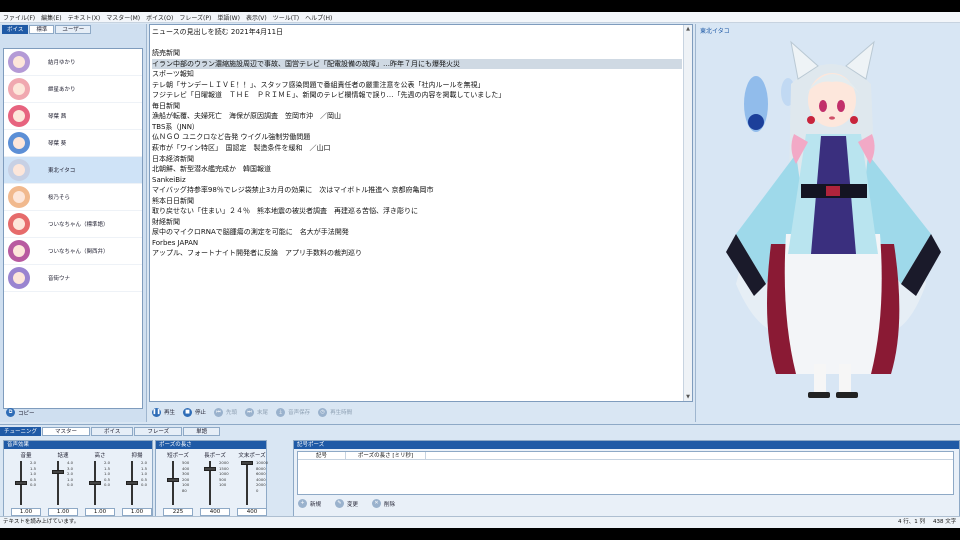 This screenshot has width=960, height=540. I want to click on save-audio-icon: ⤓, so click(281, 412).